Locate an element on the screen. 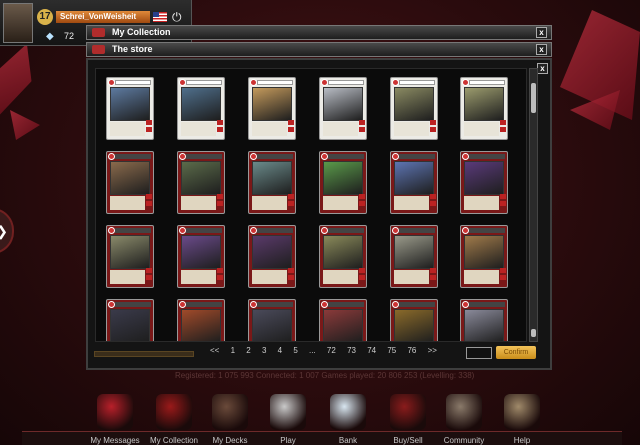 This screenshot has height=445, width=640. page-link: 75 is located at coordinates (391, 350).